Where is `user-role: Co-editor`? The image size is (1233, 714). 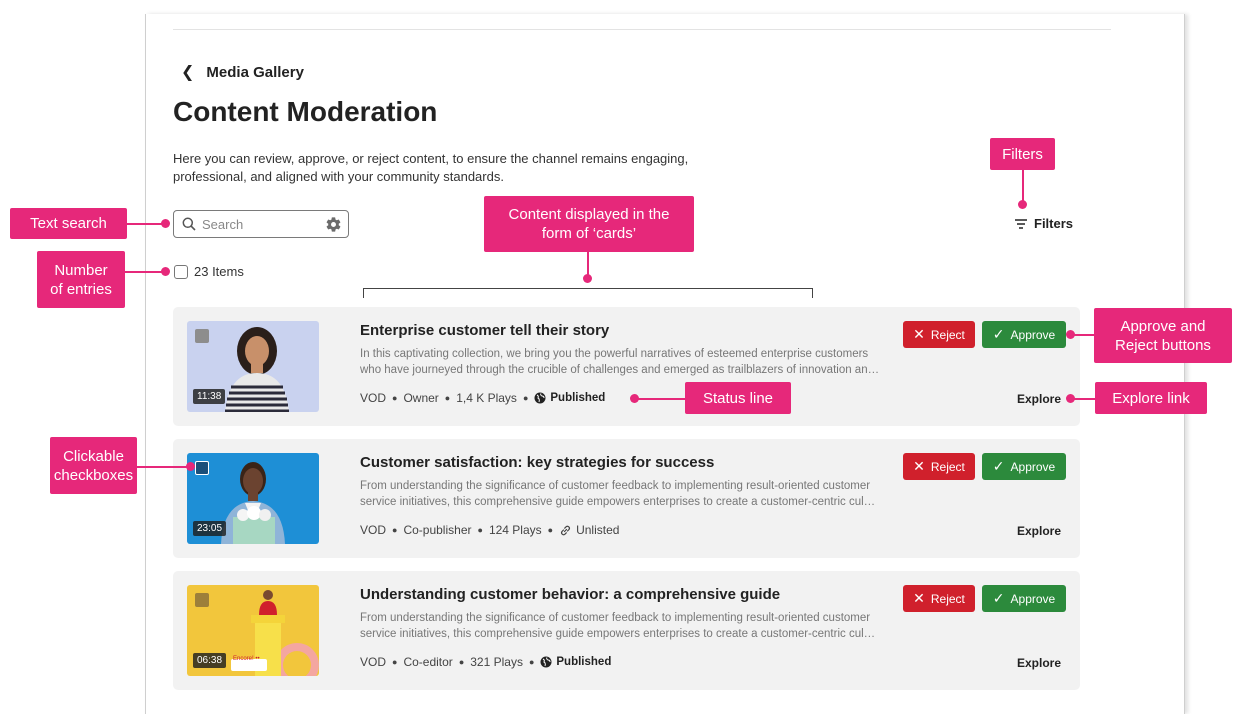
user-role: Co-editor is located at coordinates (428, 662).